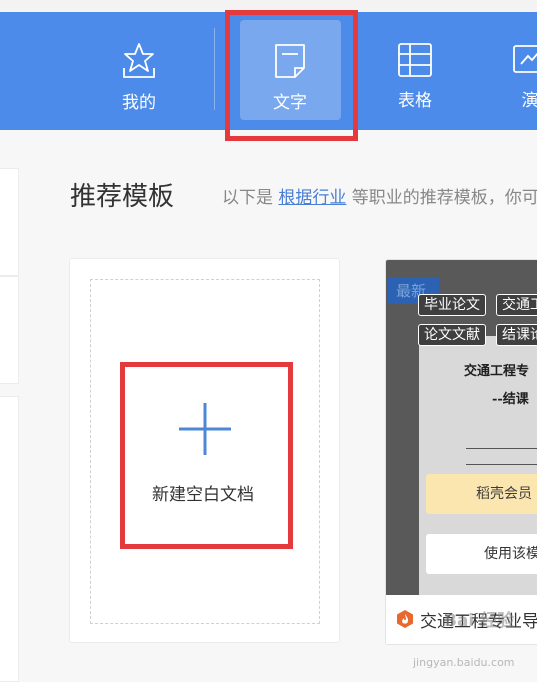 This screenshot has height=682, width=537. What do you see at coordinates (516, 335) in the screenshot?
I see `tag-course-thesis: 结课论` at bounding box center [516, 335].